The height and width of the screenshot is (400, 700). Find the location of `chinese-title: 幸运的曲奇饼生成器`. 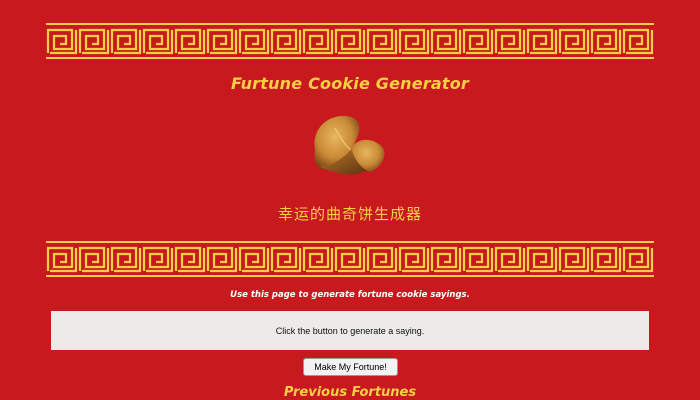

chinese-title: 幸运的曲奇饼生成器 is located at coordinates (349, 214).